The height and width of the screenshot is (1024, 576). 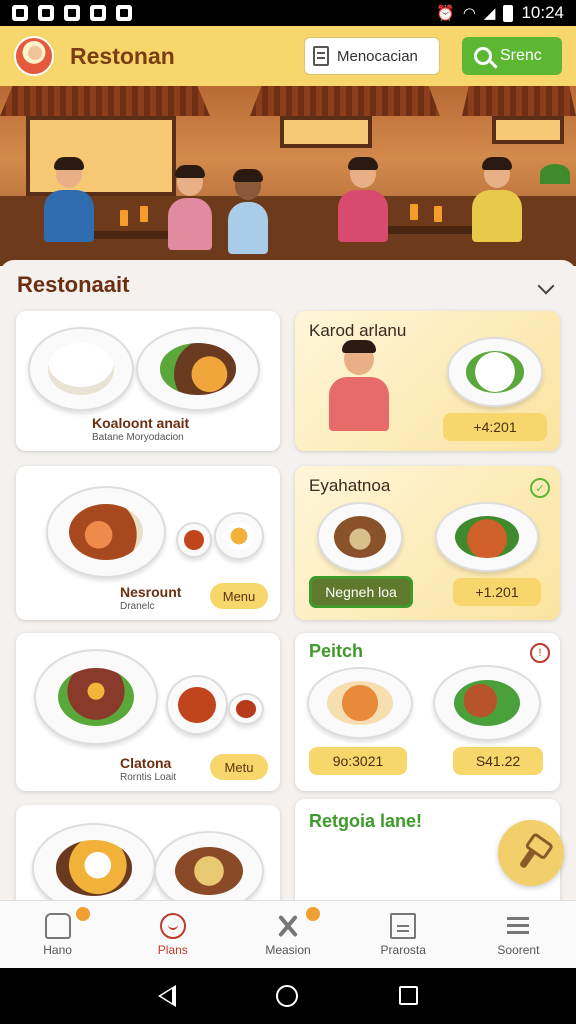 I want to click on dish-subtitle: Rorntis Loait, so click(x=148, y=777).